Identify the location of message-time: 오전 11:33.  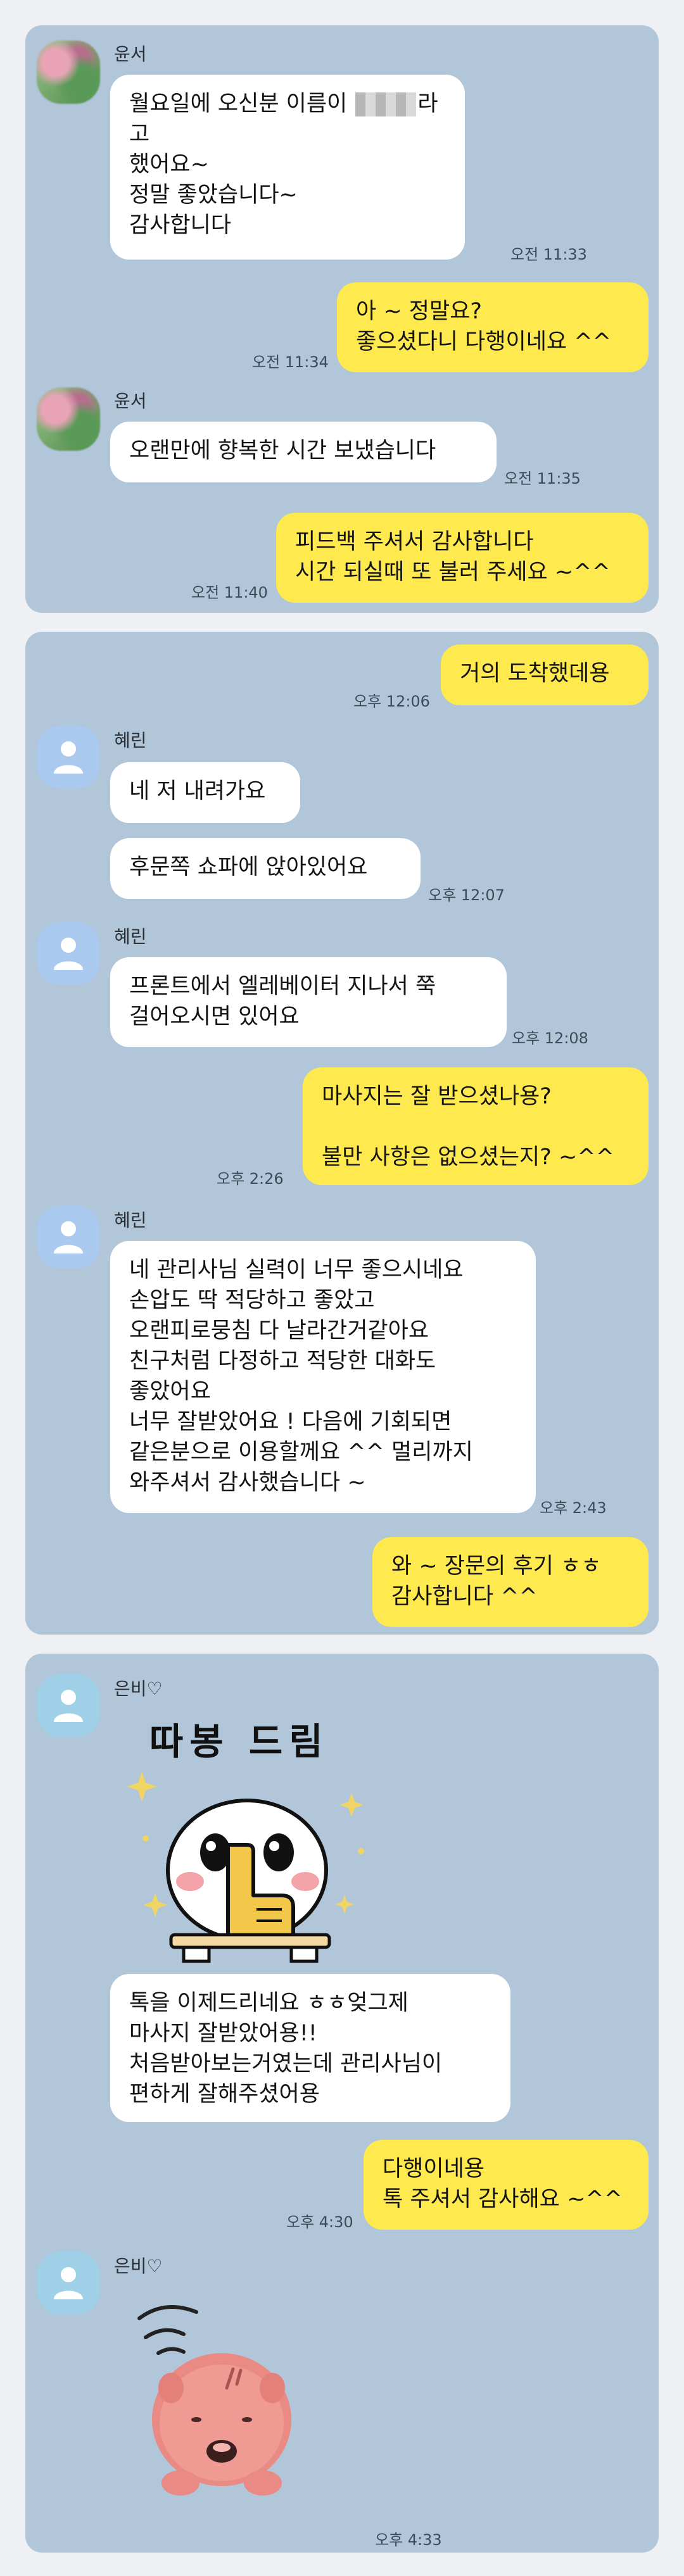
(548, 255).